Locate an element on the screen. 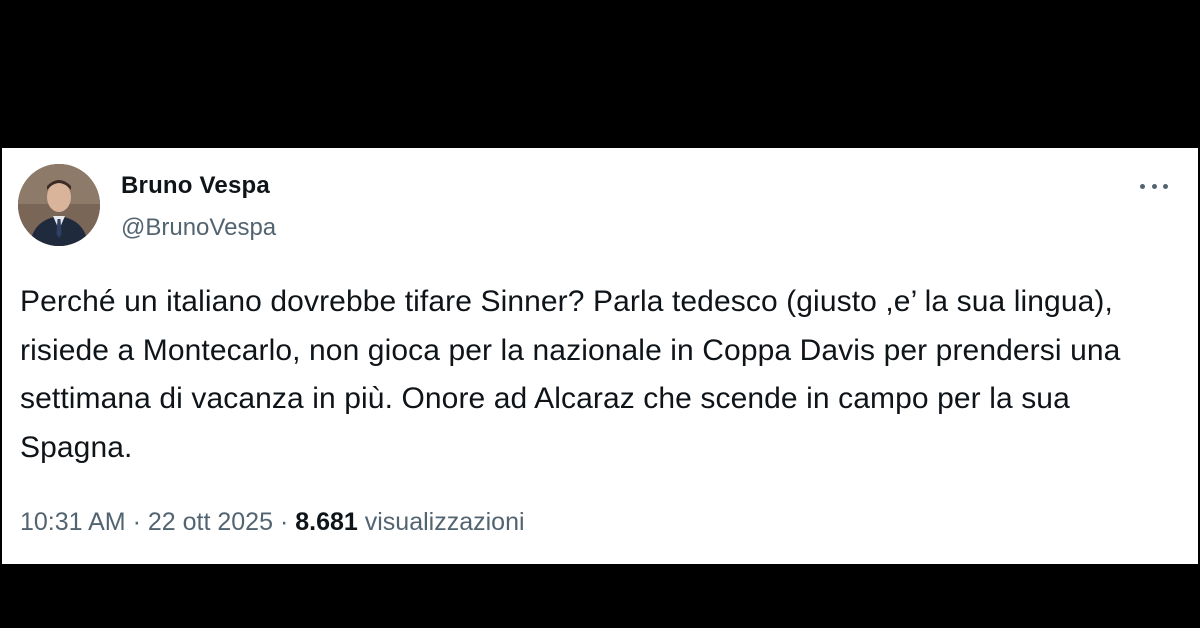  tweet-time: 10:31 AM is located at coordinates (73, 522).